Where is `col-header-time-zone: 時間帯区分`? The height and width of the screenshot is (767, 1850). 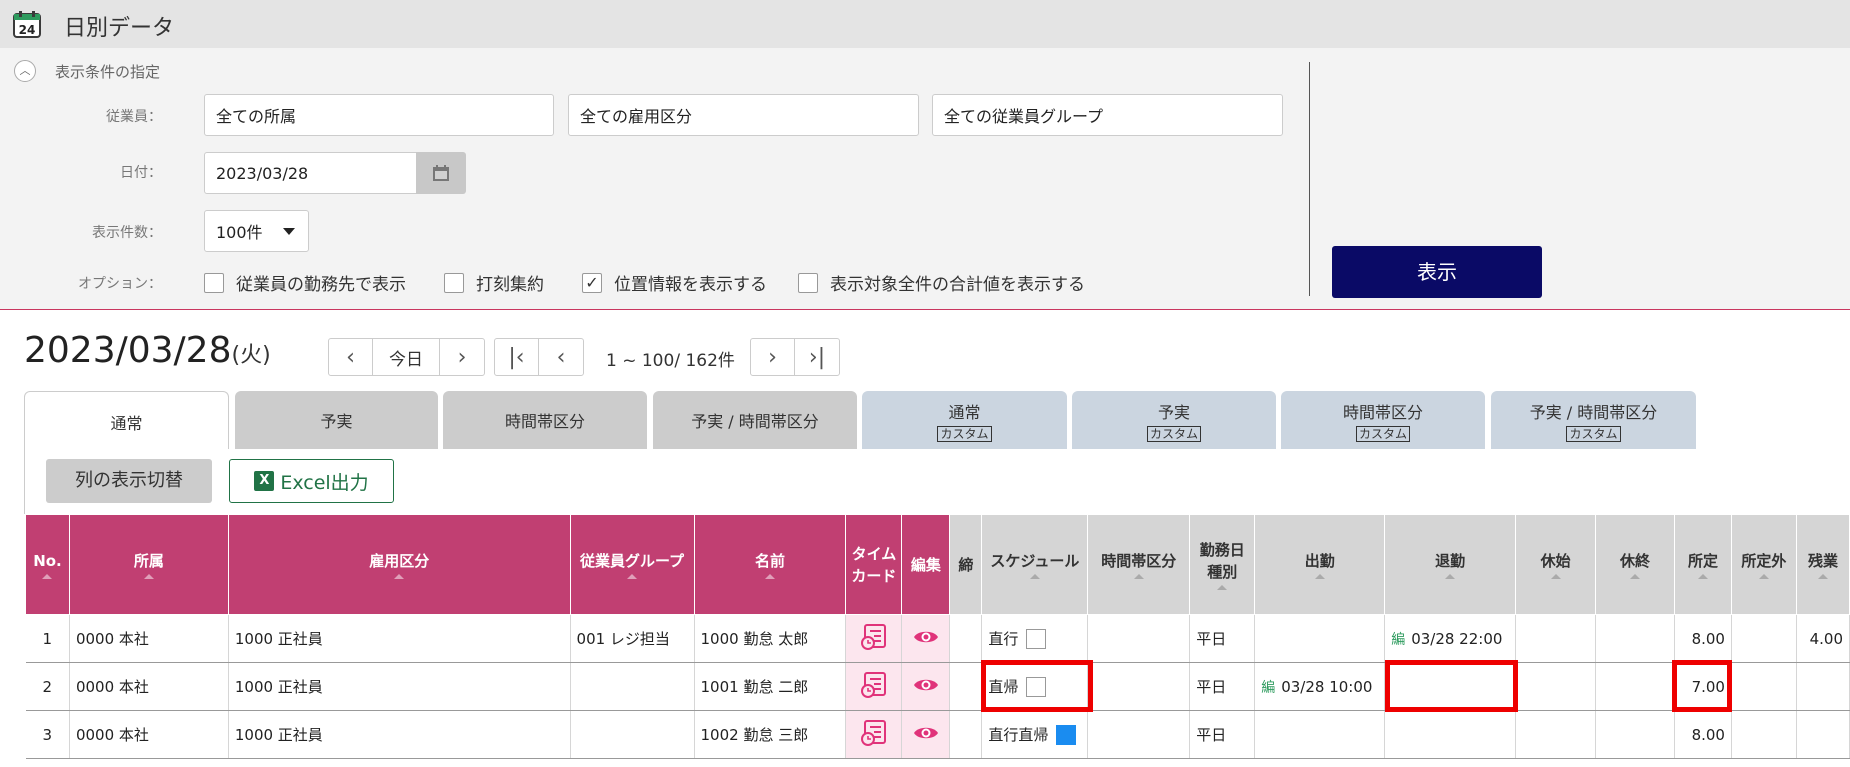 col-header-time-zone: 時間帯区分 is located at coordinates (1139, 564).